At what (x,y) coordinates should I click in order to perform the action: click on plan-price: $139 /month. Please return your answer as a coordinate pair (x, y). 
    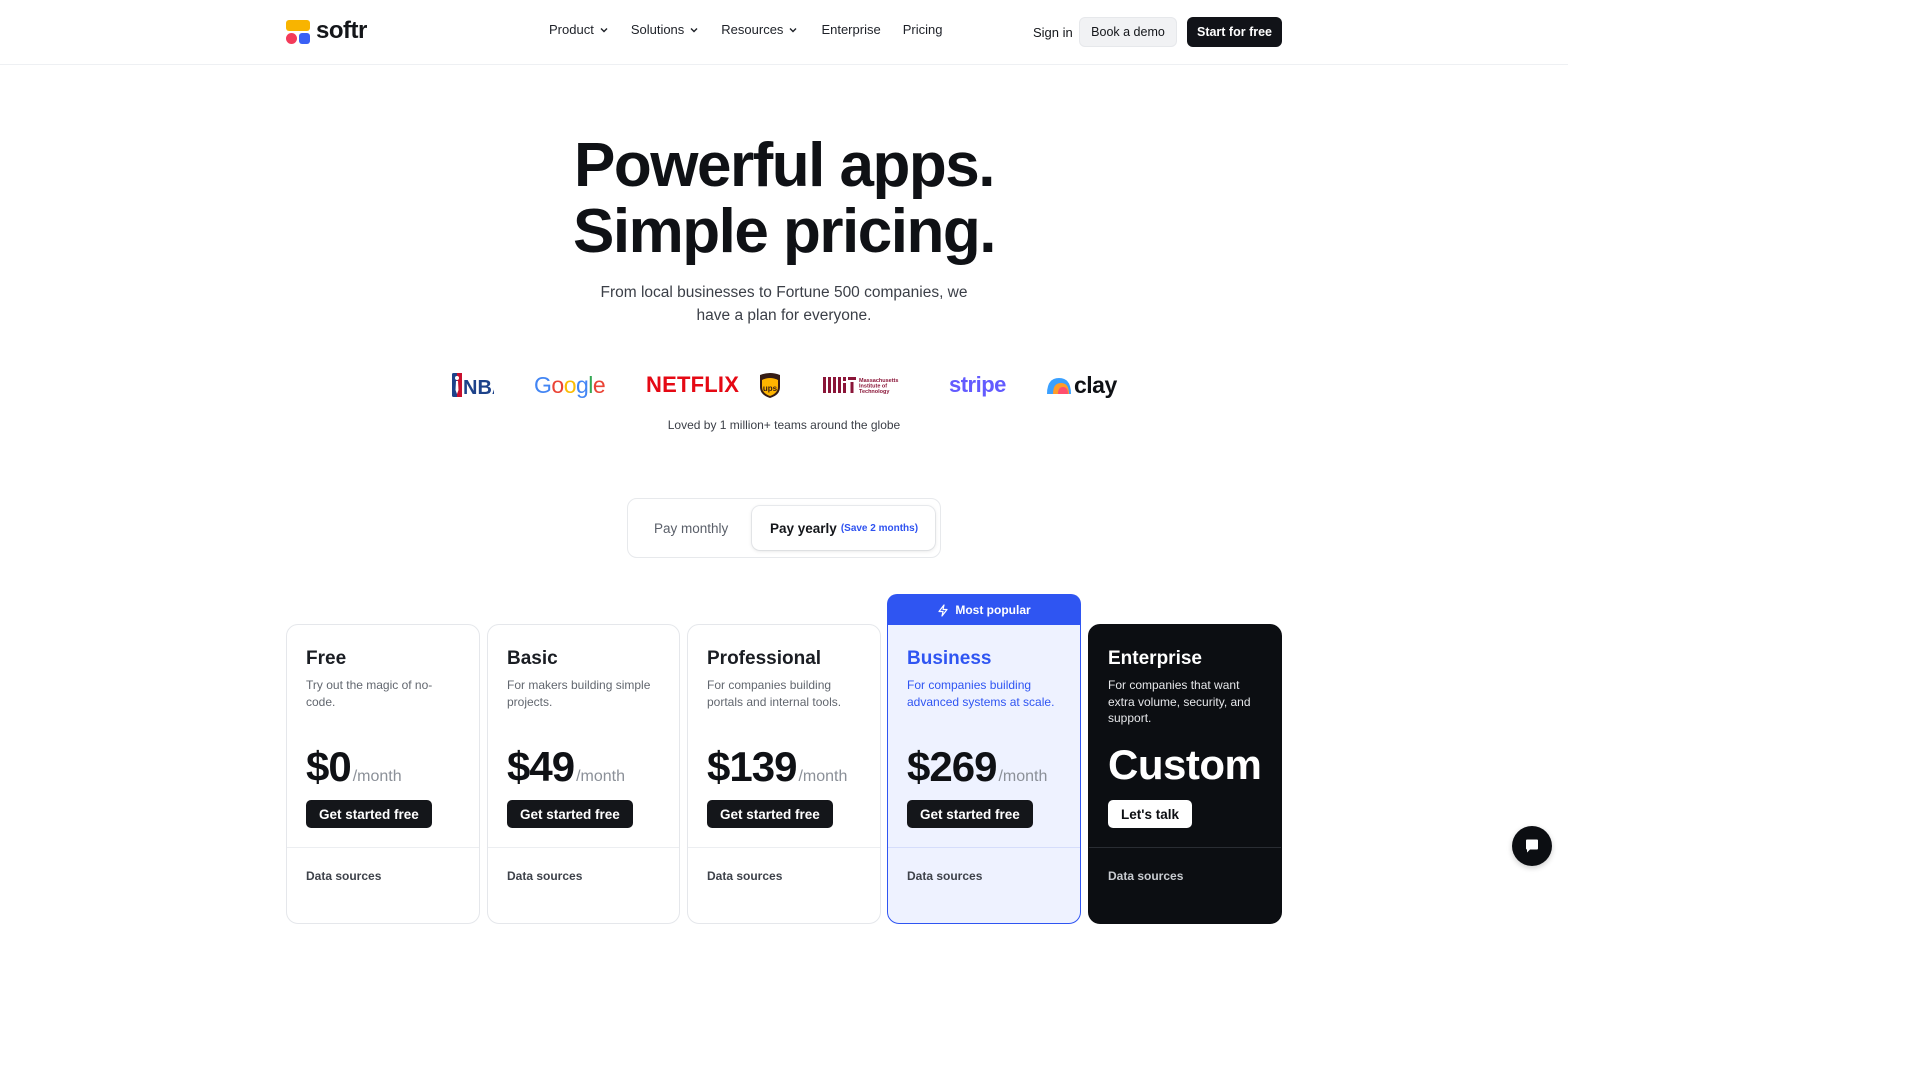
    Looking at the image, I should click on (777, 767).